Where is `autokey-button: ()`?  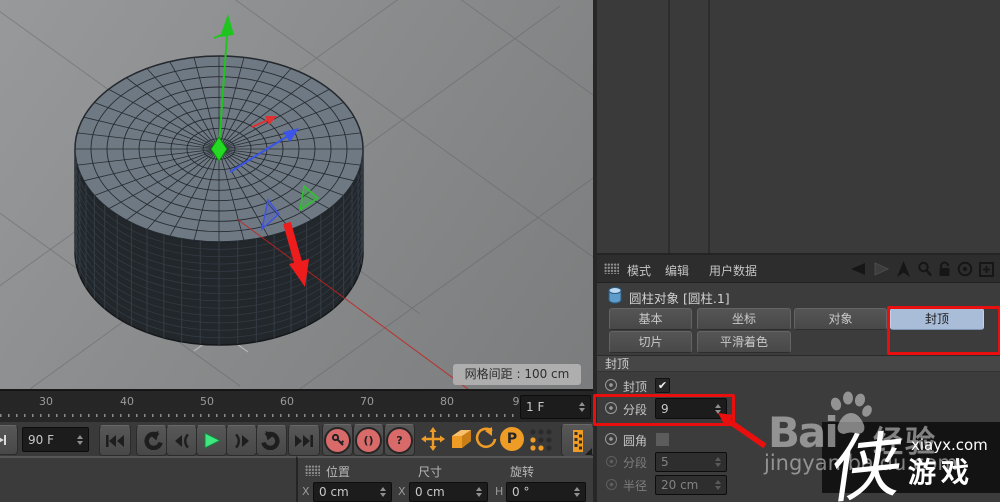 autokey-button: () is located at coordinates (368, 440).